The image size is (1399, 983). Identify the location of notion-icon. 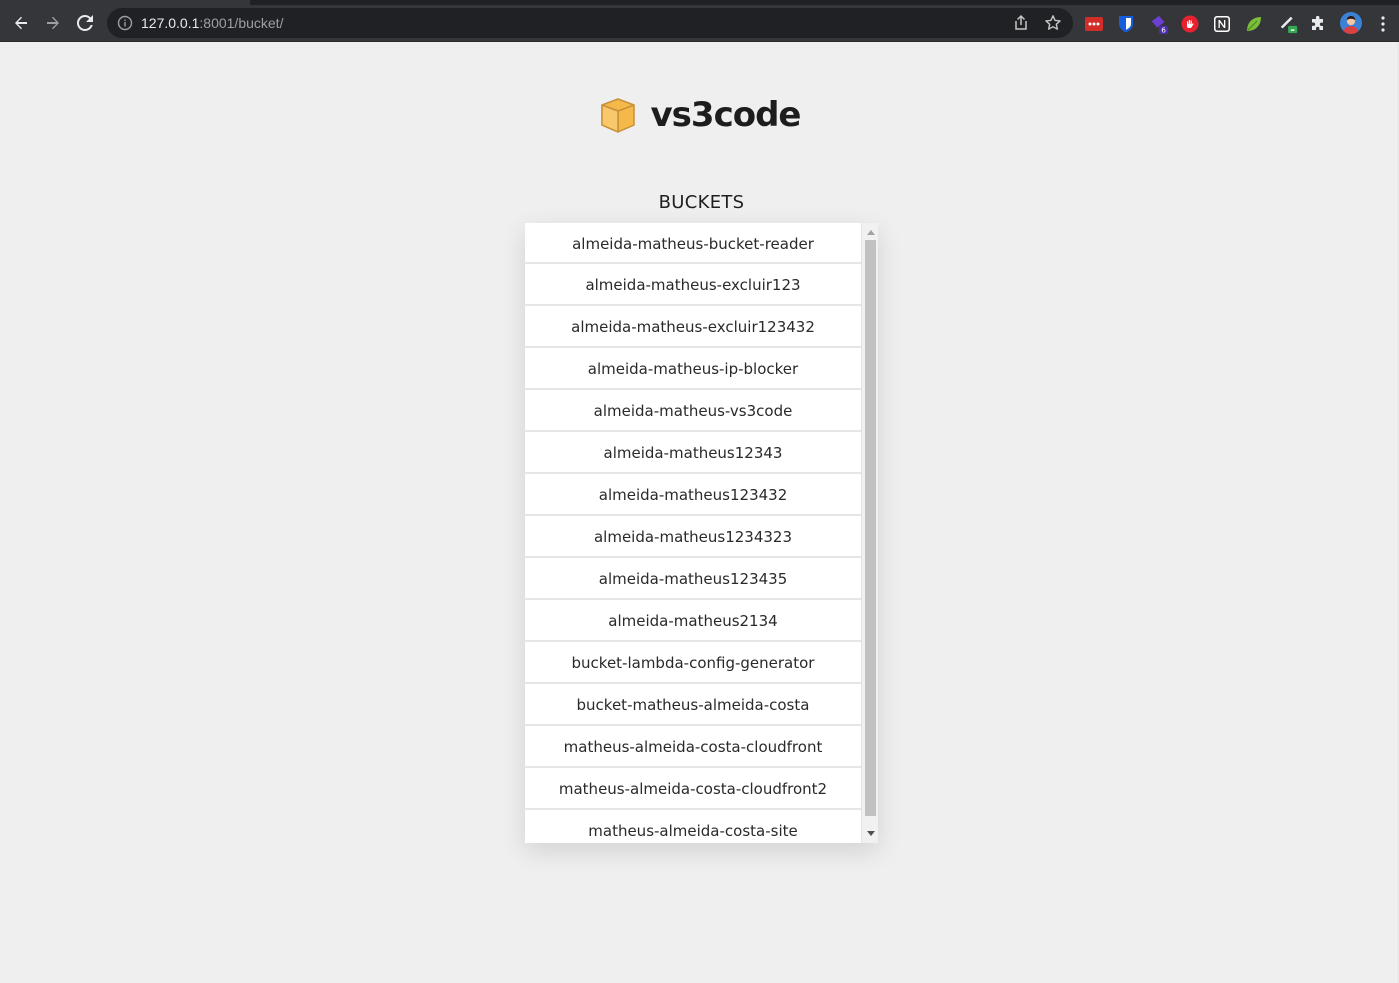
(1222, 24).